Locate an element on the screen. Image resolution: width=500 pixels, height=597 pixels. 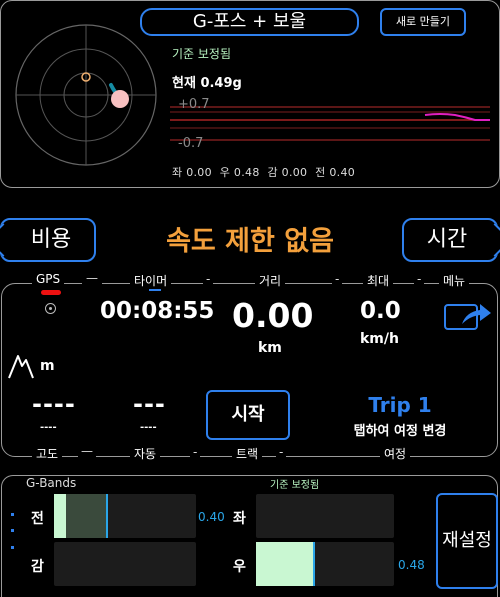
altitude-label: 고도 is located at coordinates (47, 453).